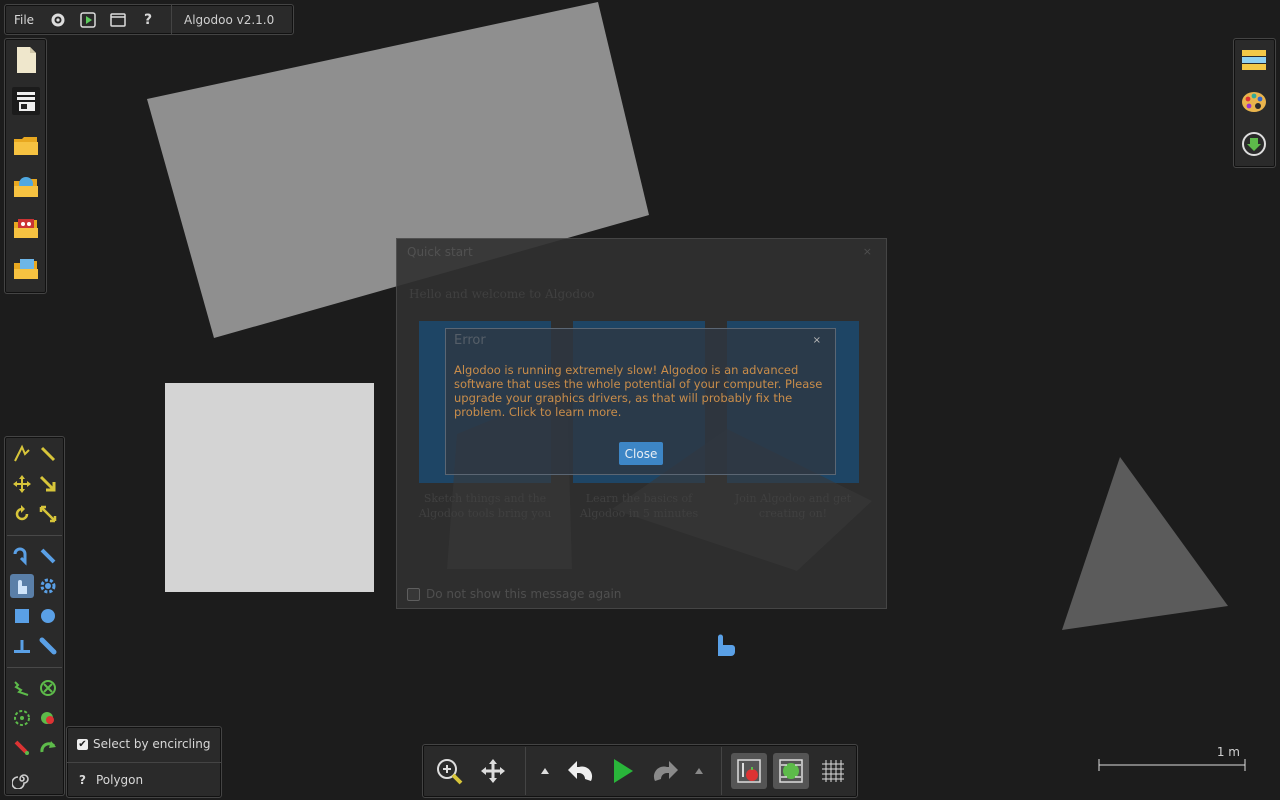  I want to click on knife-tool-icon, so click(48, 556).